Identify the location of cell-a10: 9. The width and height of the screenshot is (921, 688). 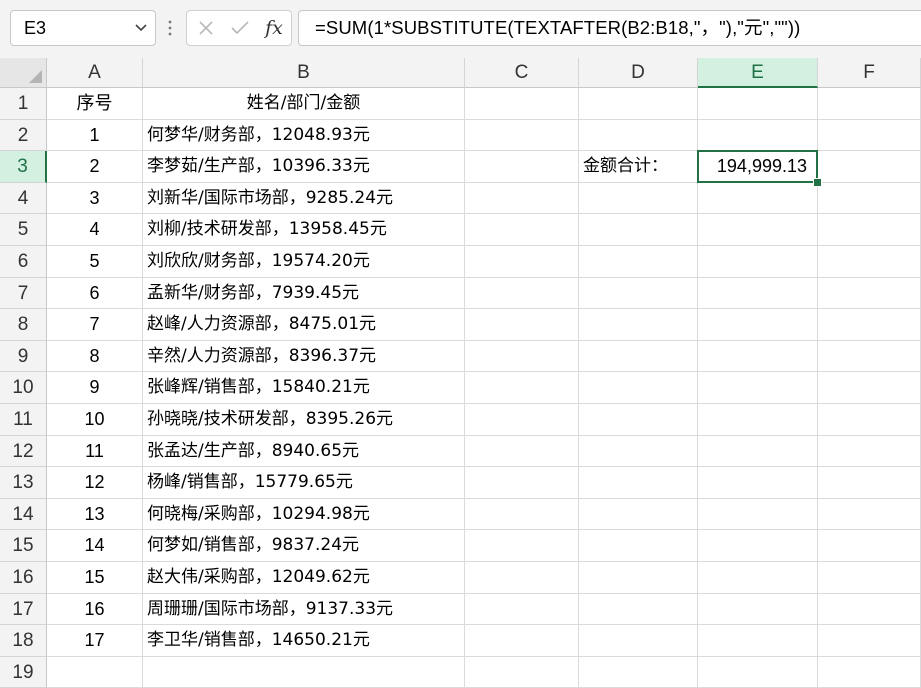
(95, 388).